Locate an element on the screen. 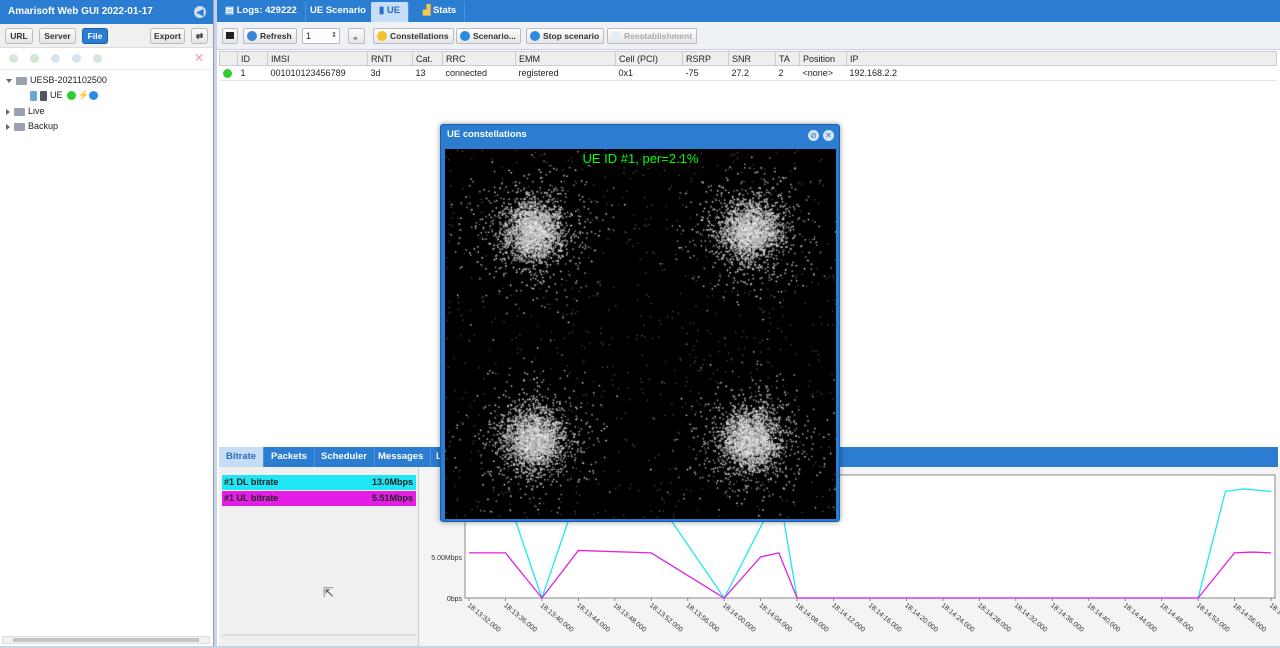 The height and width of the screenshot is (648, 1280). table-header-cell: EMM is located at coordinates (565, 58).